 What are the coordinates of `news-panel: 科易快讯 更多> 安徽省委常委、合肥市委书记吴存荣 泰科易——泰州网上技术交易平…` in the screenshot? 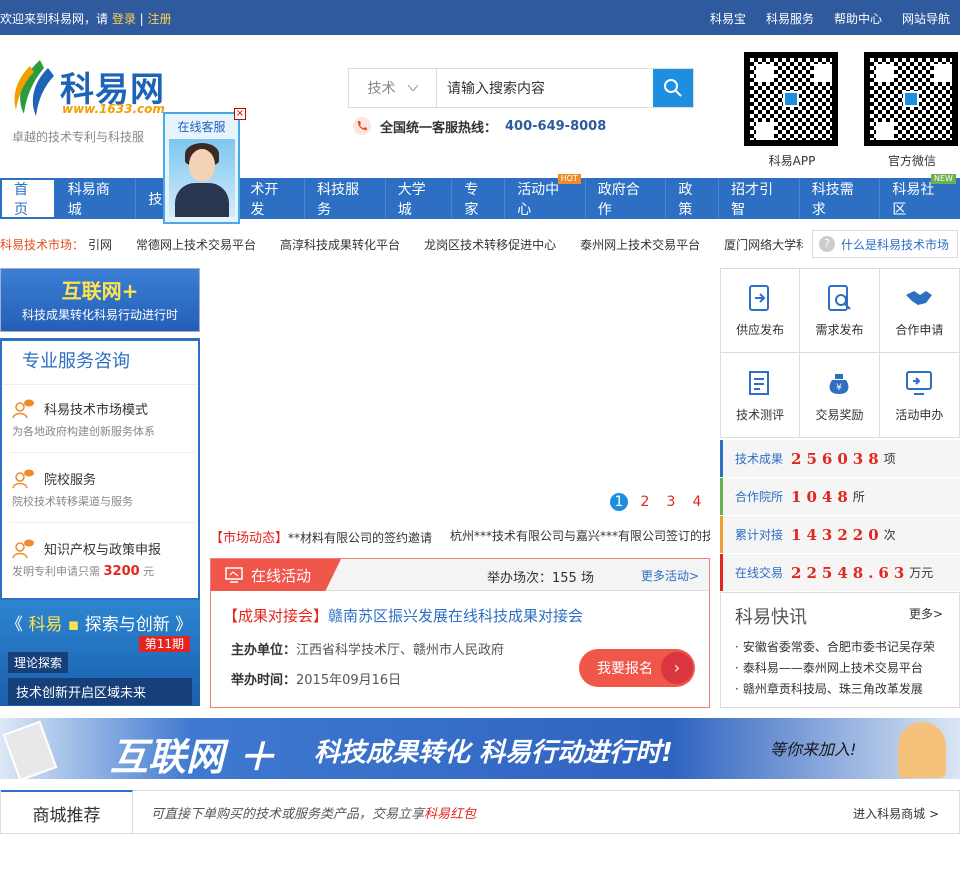 It's located at (840, 650).